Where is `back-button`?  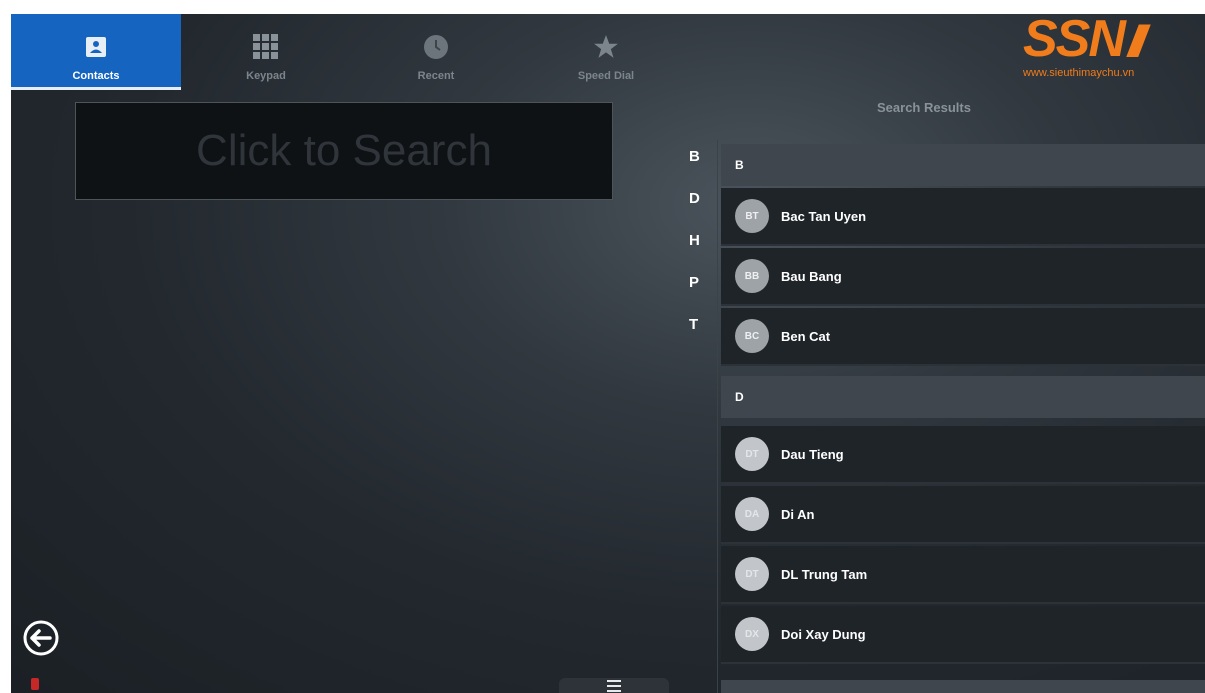
back-button is located at coordinates (41, 638).